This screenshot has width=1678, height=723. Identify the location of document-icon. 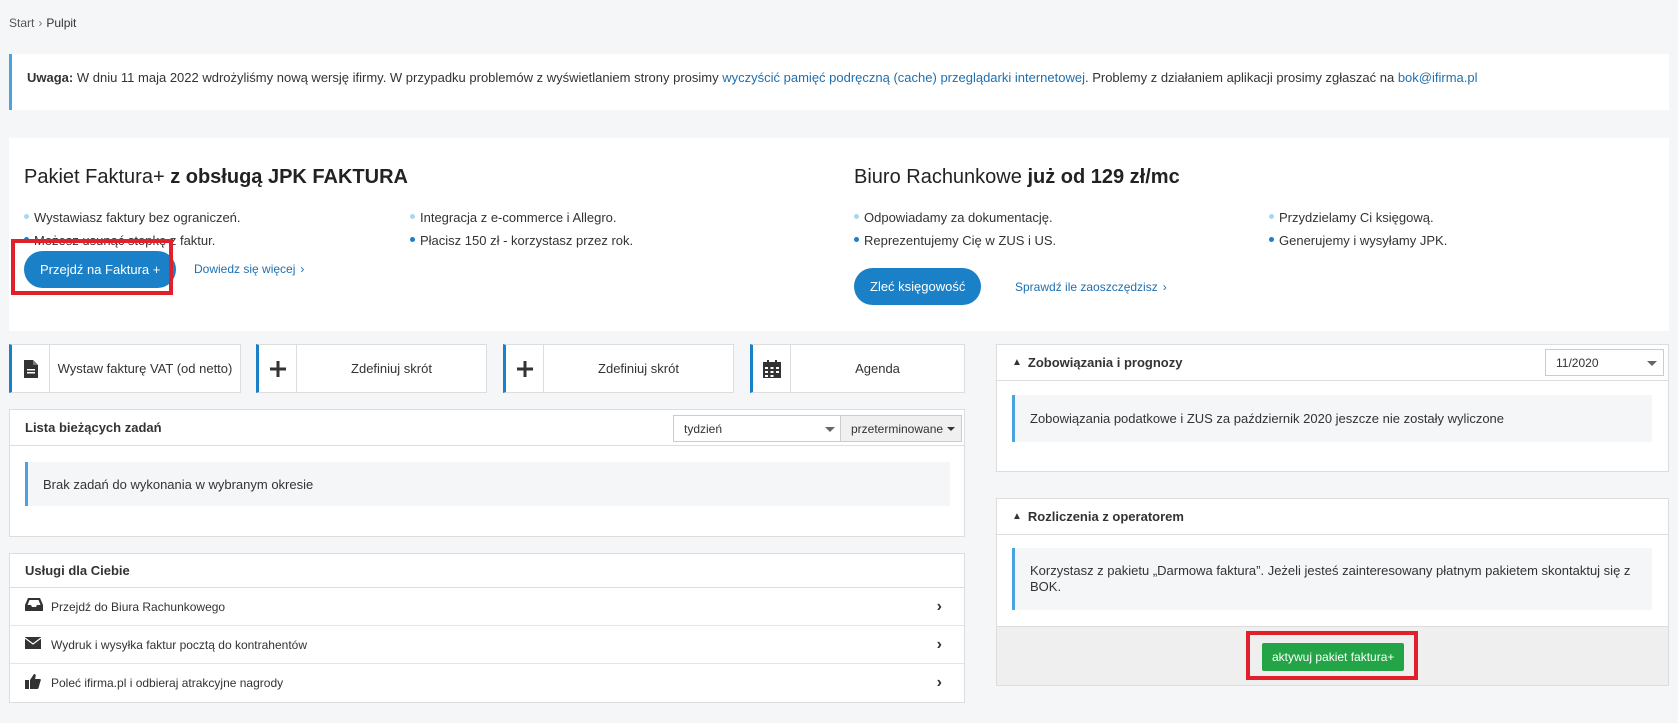
(31, 368).